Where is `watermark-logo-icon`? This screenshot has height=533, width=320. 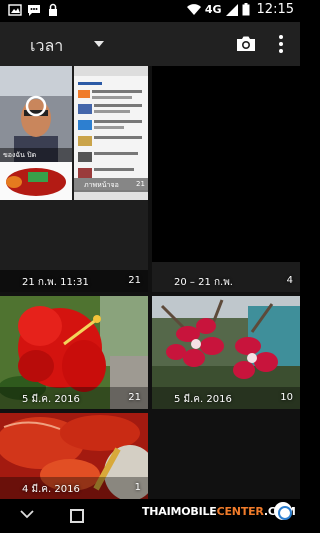 watermark-logo-icon is located at coordinates (283, 511).